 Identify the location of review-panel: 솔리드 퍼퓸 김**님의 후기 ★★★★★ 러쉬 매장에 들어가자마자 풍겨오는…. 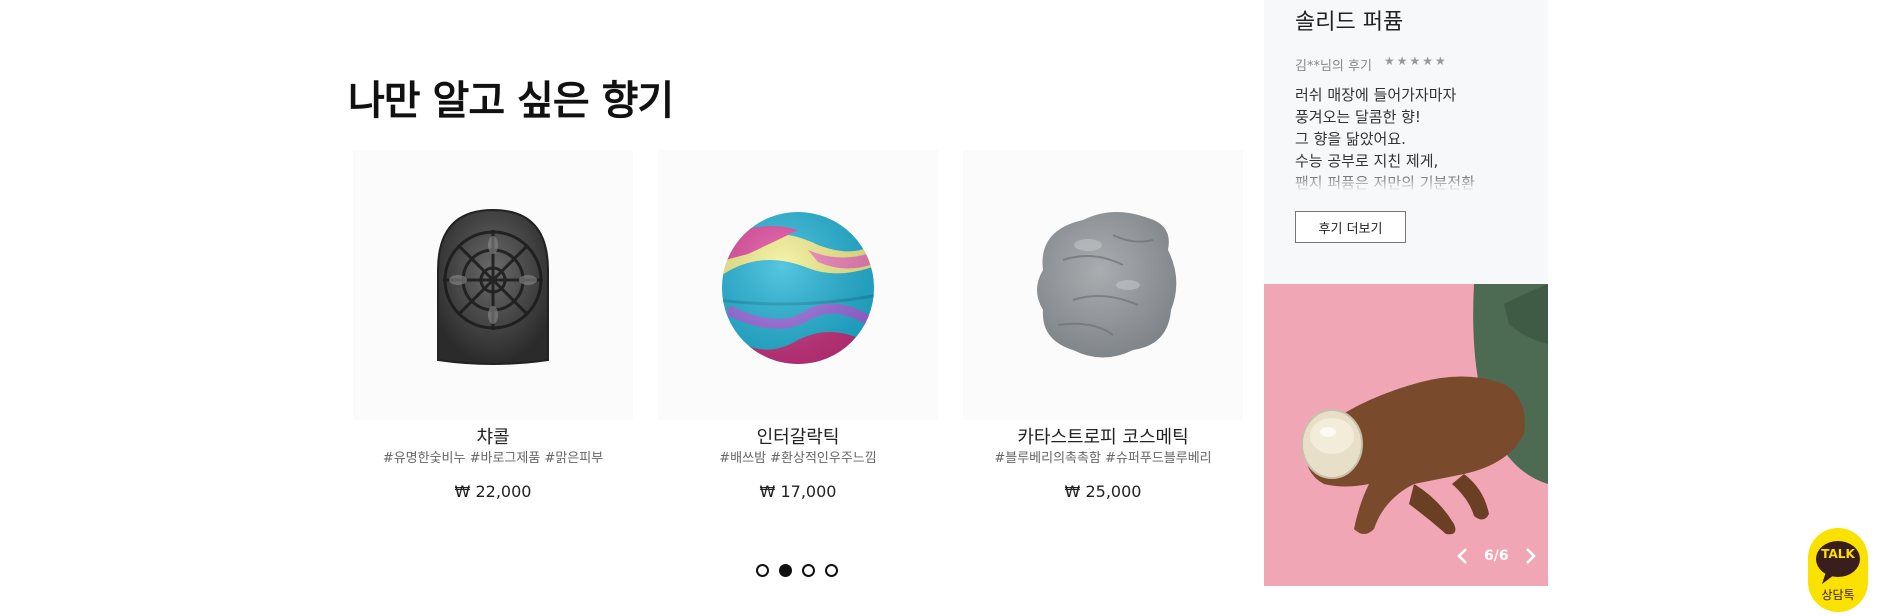
(1406, 142).